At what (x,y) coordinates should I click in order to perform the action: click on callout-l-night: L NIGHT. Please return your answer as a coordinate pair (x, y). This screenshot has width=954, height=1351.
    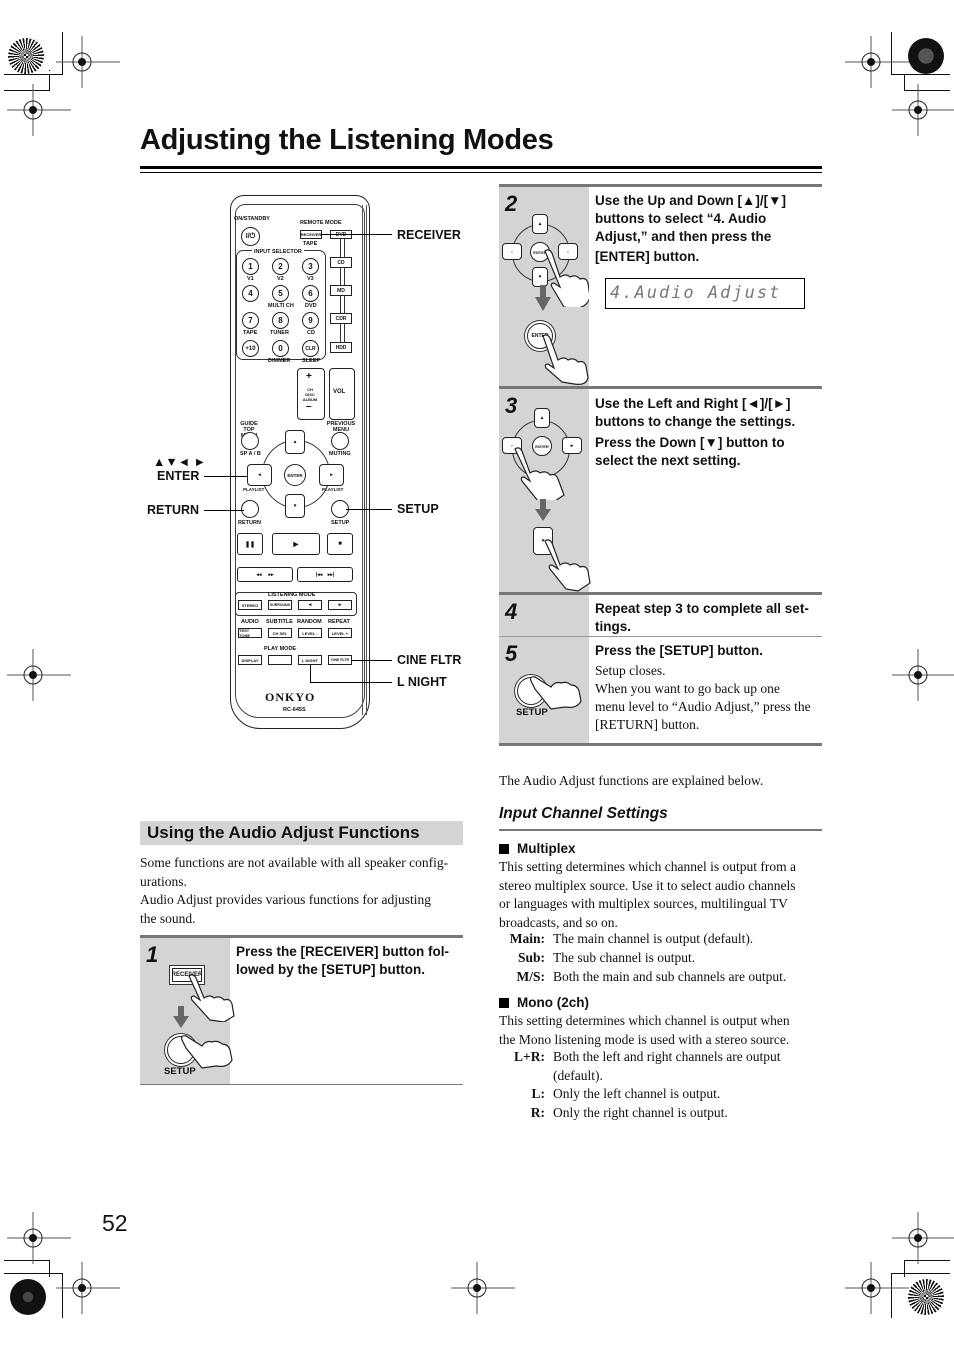
    Looking at the image, I should click on (422, 682).